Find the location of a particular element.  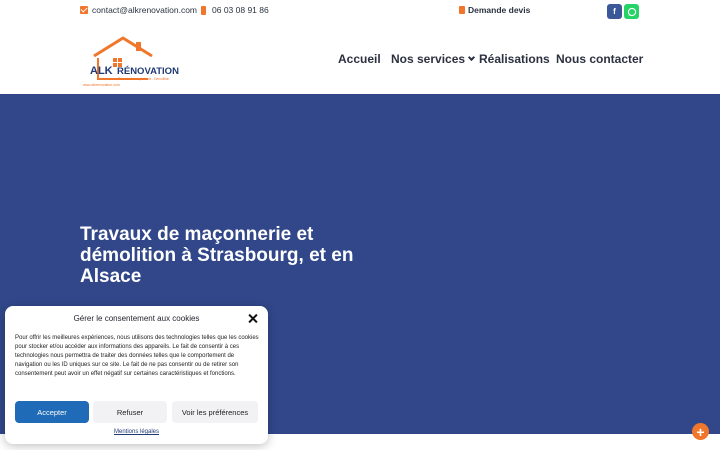

quote-link: Demande devis is located at coordinates (494, 10).